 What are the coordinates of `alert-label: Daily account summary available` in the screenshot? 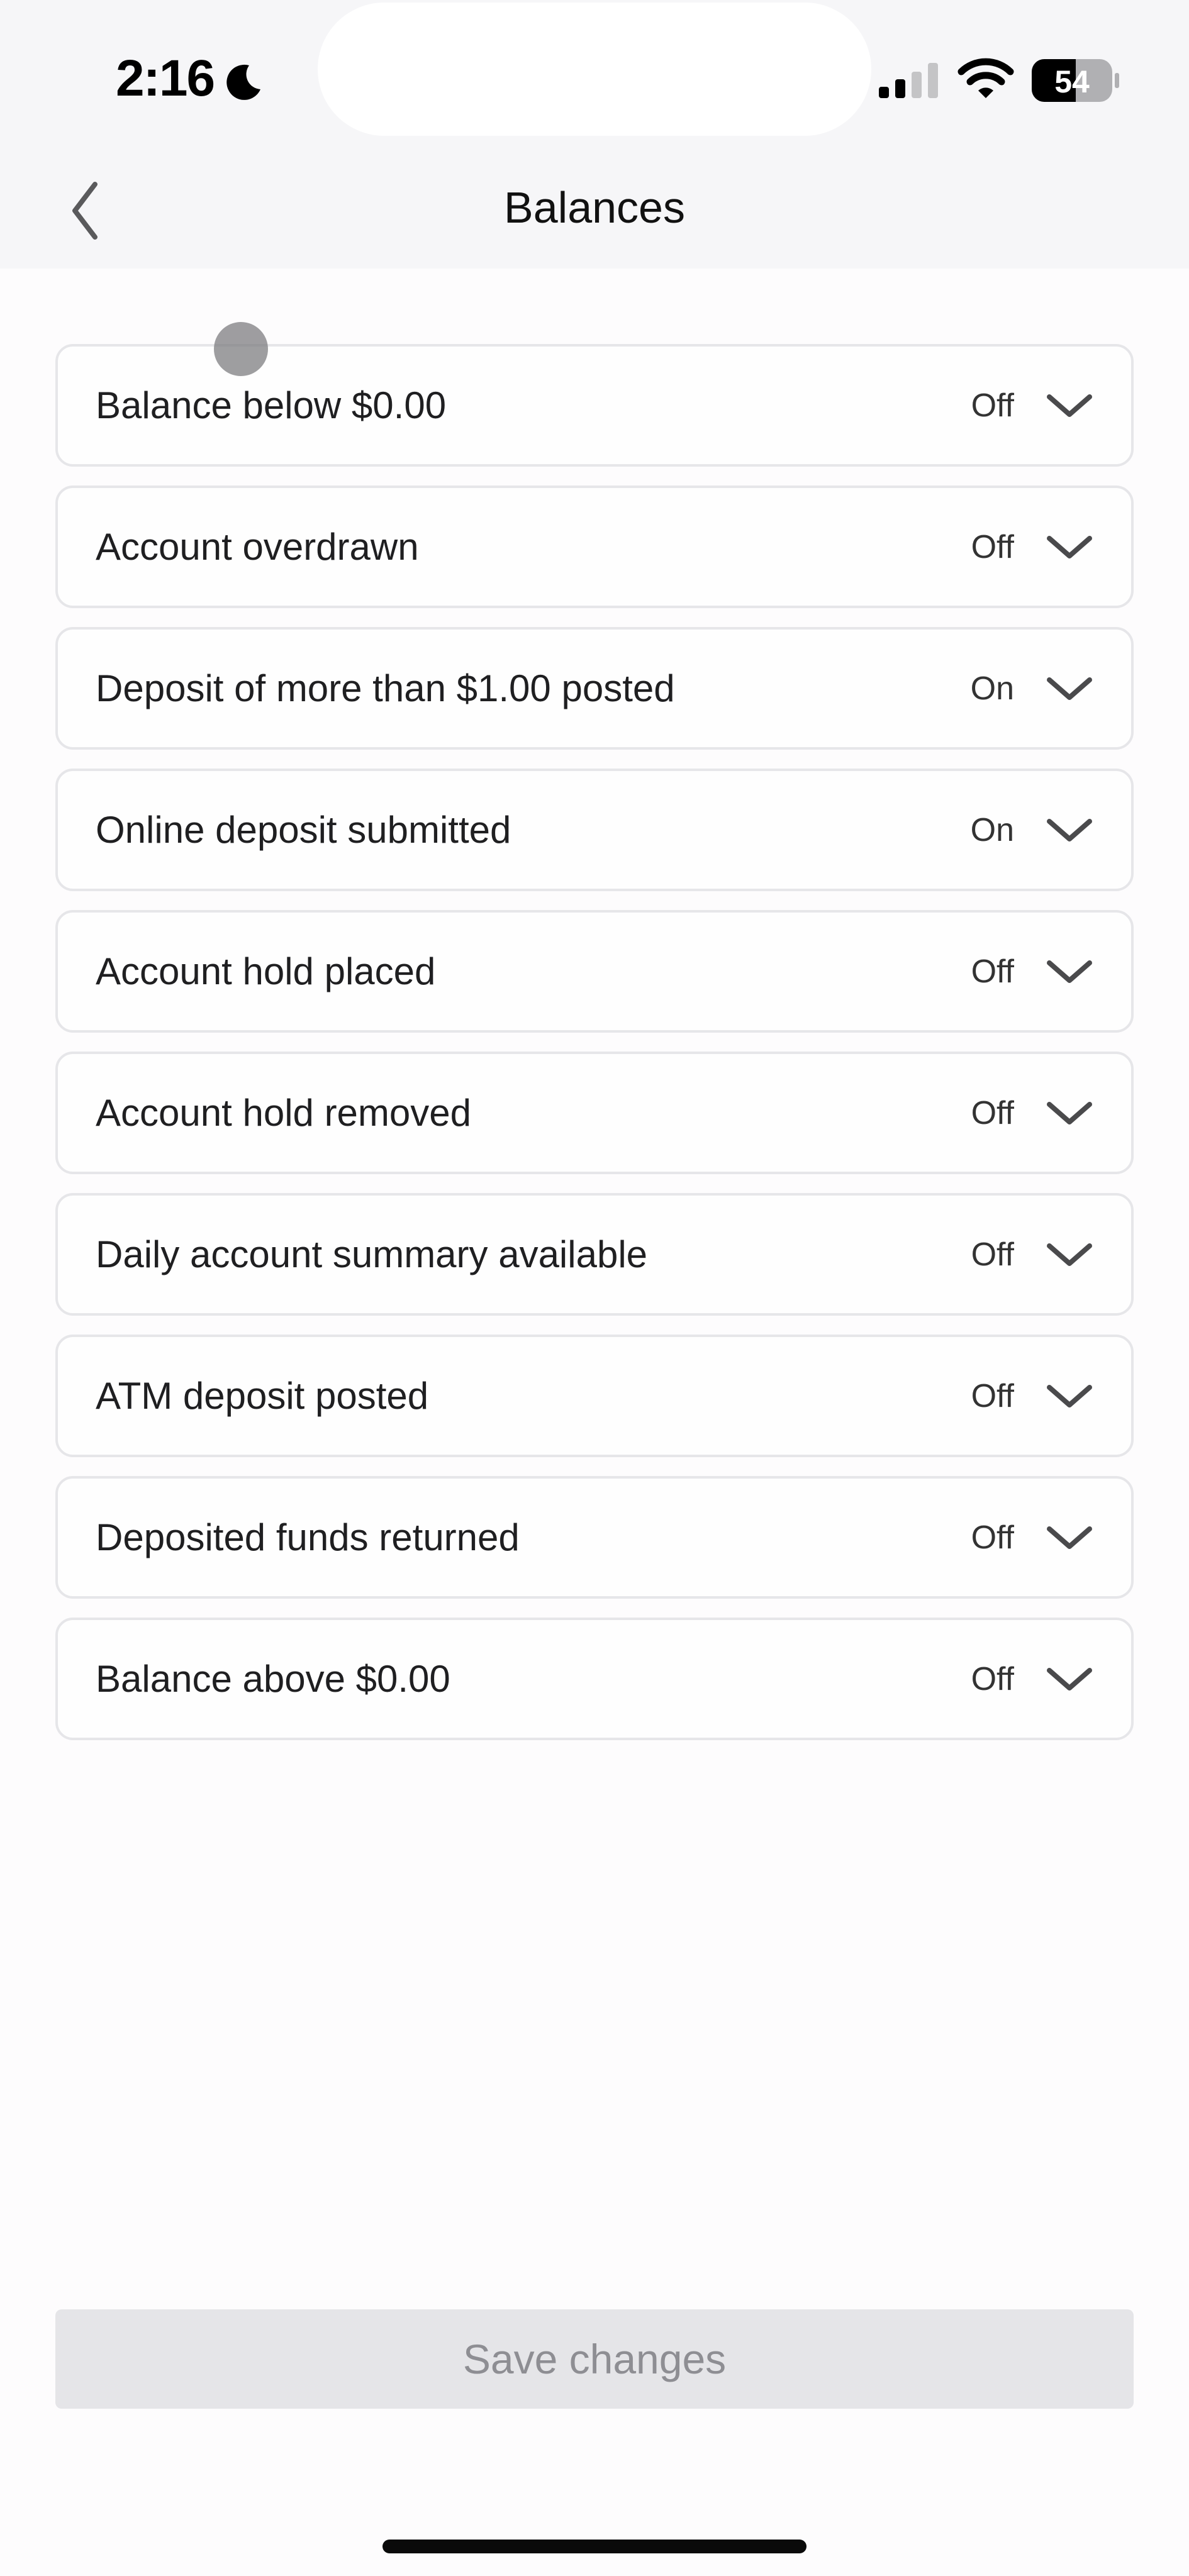 It's located at (372, 1254).